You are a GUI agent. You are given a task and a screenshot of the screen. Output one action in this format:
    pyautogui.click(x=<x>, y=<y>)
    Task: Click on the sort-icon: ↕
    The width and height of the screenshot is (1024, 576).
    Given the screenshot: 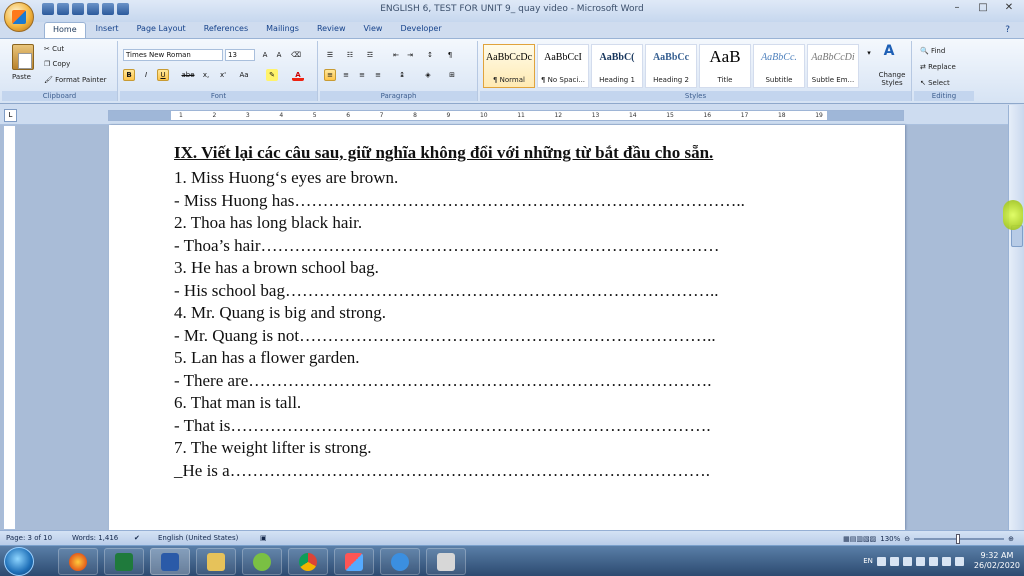 What is the action you would take?
    pyautogui.click(x=430, y=55)
    